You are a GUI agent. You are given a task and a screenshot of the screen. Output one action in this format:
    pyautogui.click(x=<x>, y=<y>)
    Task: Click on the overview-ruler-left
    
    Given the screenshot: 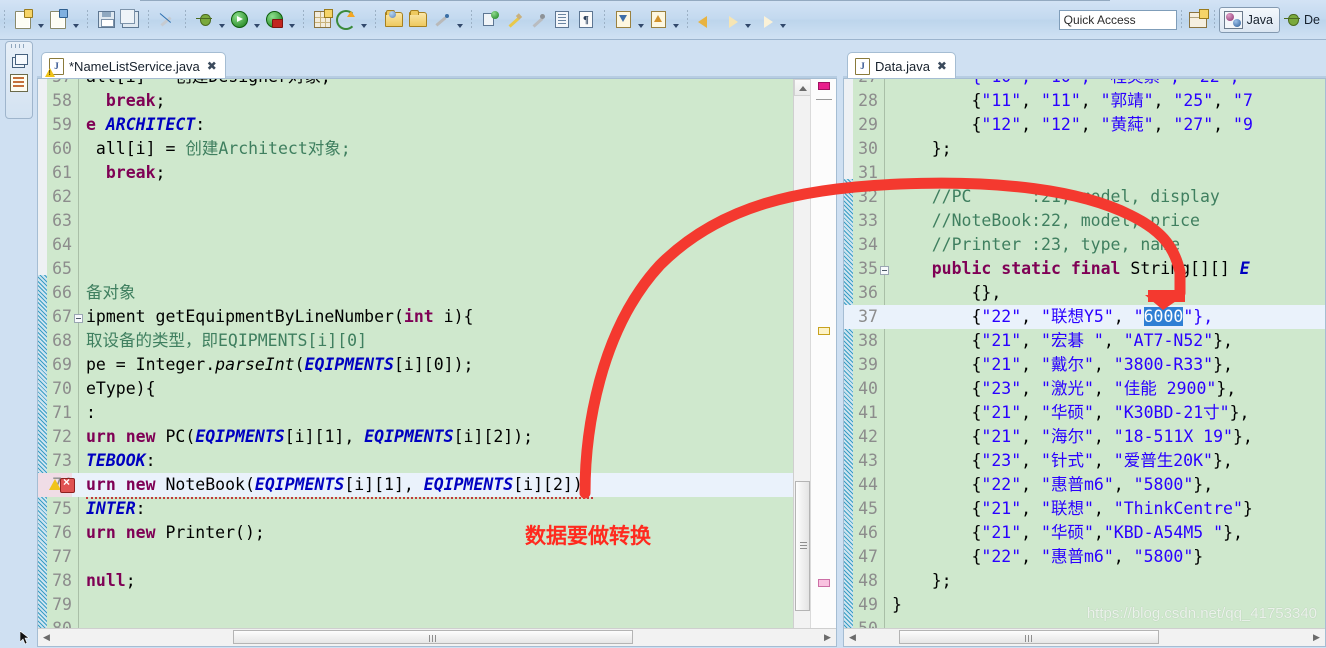 What is the action you would take?
    pyautogui.click(x=823, y=362)
    